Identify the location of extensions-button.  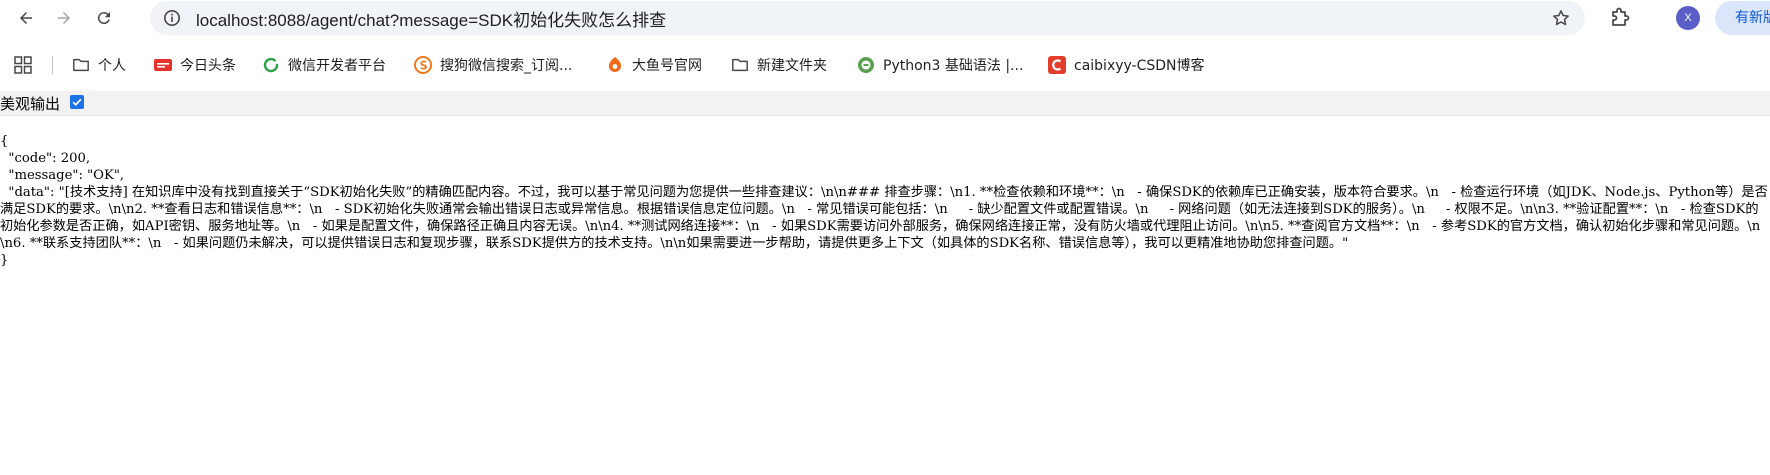
(1620, 18).